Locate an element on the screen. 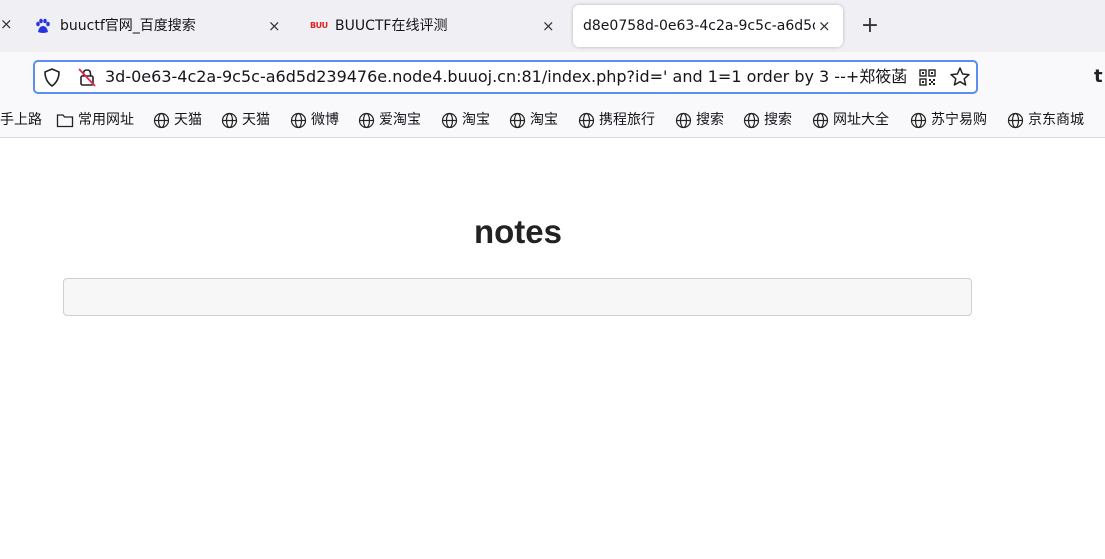 This screenshot has height=559, width=1105. tab-title: buuctf官网_百度搜索 is located at coordinates (128, 26).